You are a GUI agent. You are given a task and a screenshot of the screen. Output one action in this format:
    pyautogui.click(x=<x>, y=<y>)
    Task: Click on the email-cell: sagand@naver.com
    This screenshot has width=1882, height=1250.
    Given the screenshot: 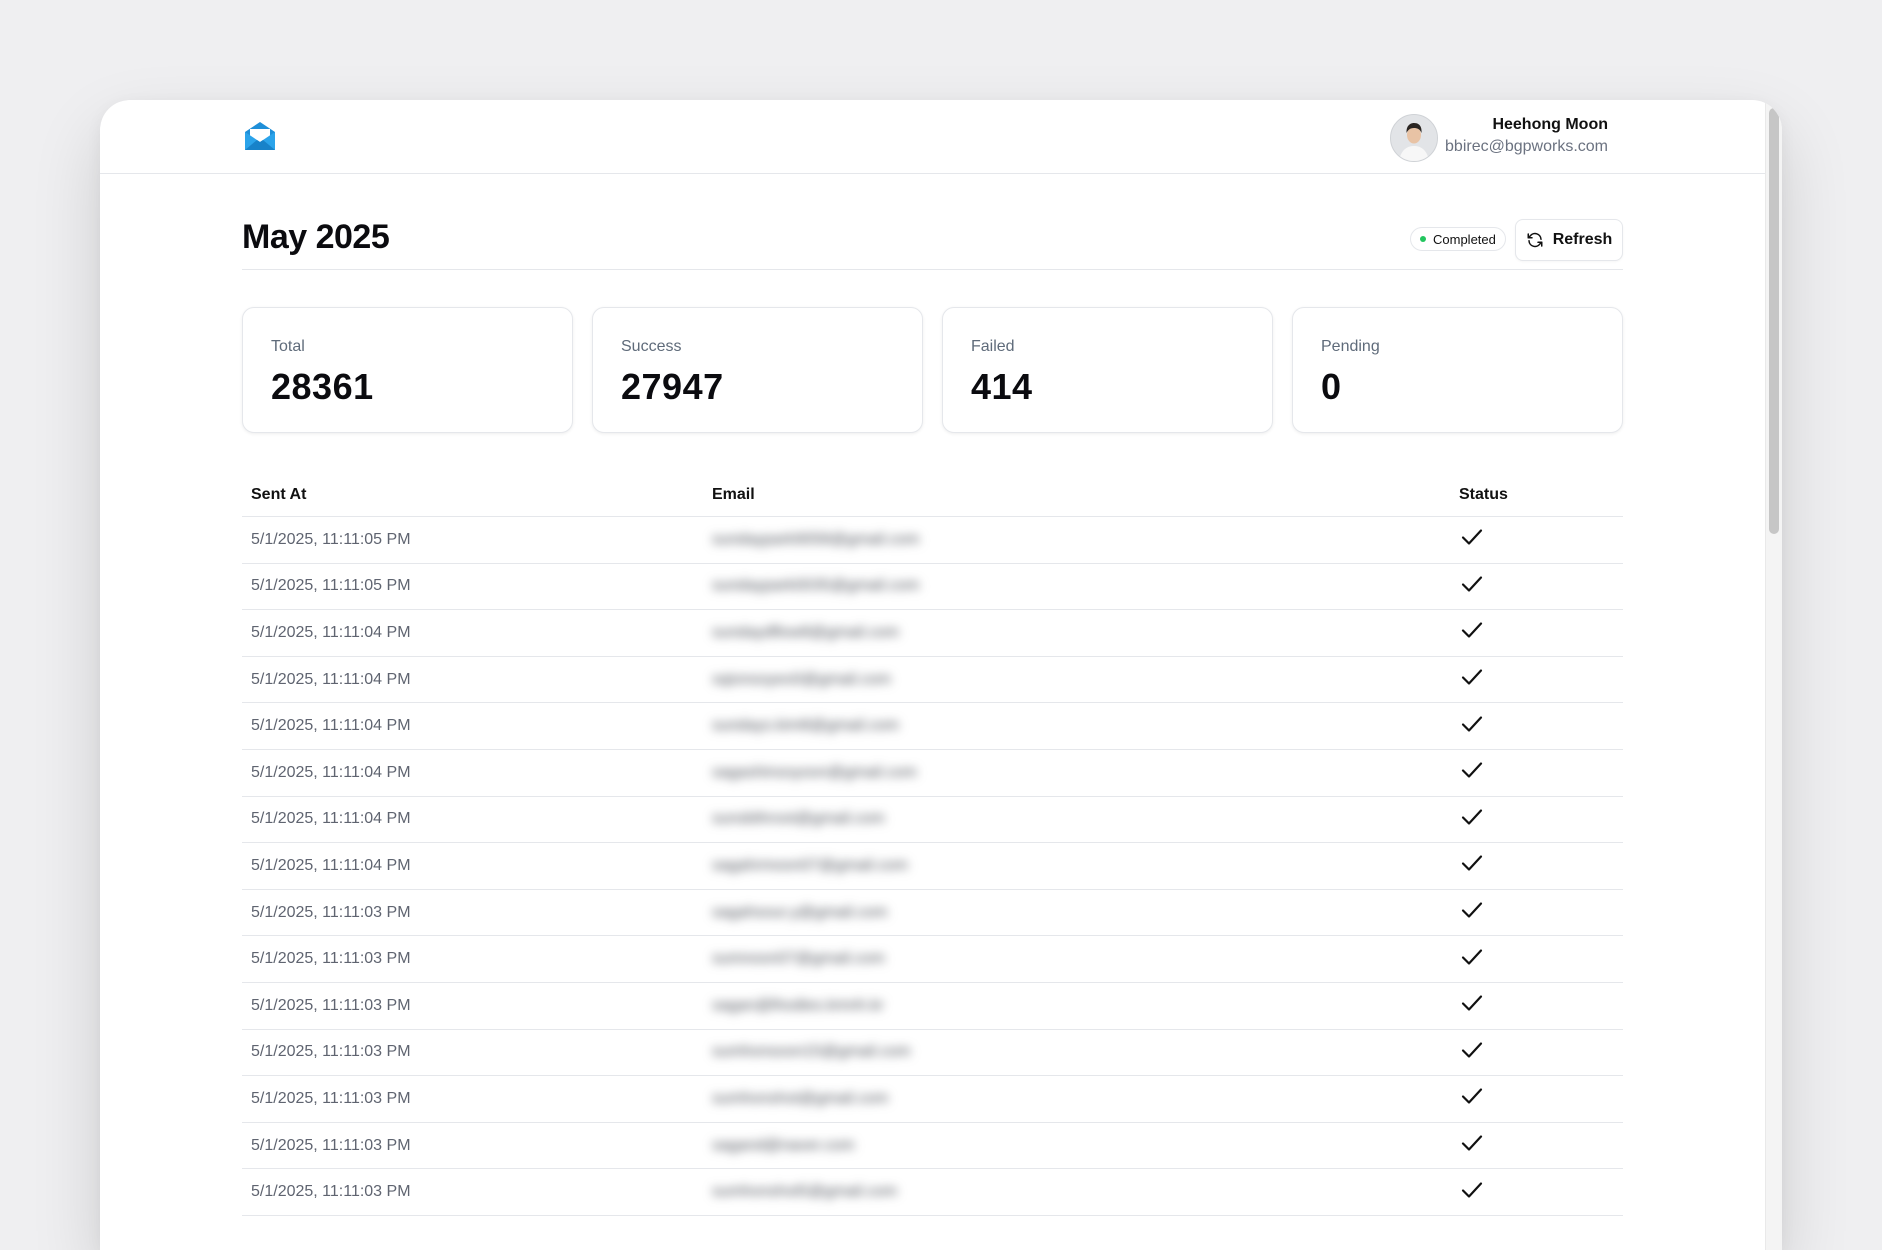 What is the action you would take?
    pyautogui.click(x=1076, y=1146)
    